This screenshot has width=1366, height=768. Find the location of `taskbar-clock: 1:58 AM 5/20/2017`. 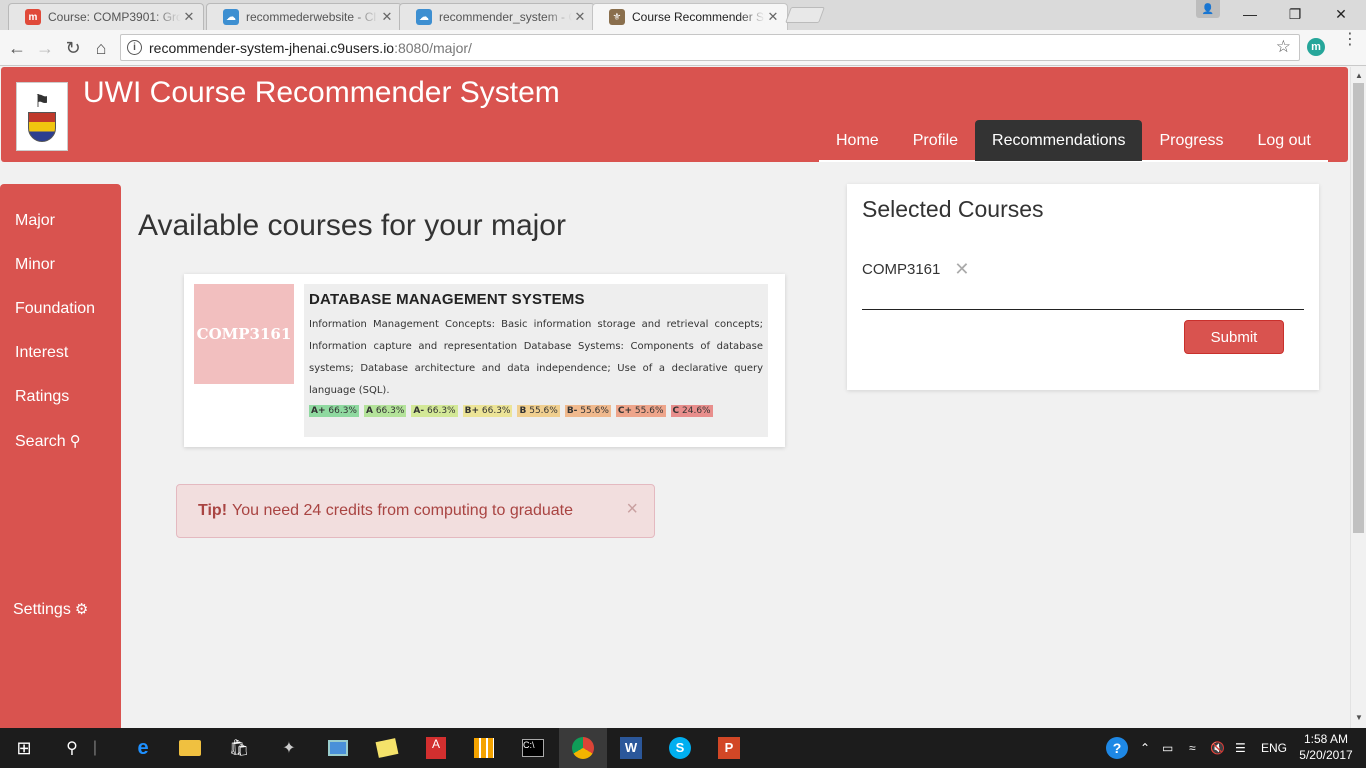

taskbar-clock: 1:58 AM 5/20/2017 is located at coordinates (1326, 747).